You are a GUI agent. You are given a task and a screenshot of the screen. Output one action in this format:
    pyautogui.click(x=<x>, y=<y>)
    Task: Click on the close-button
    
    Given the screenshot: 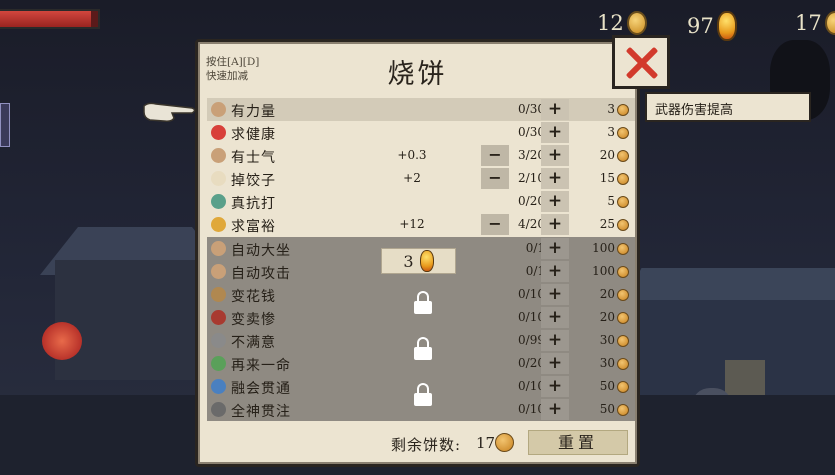 What is the action you would take?
    pyautogui.click(x=641, y=62)
    